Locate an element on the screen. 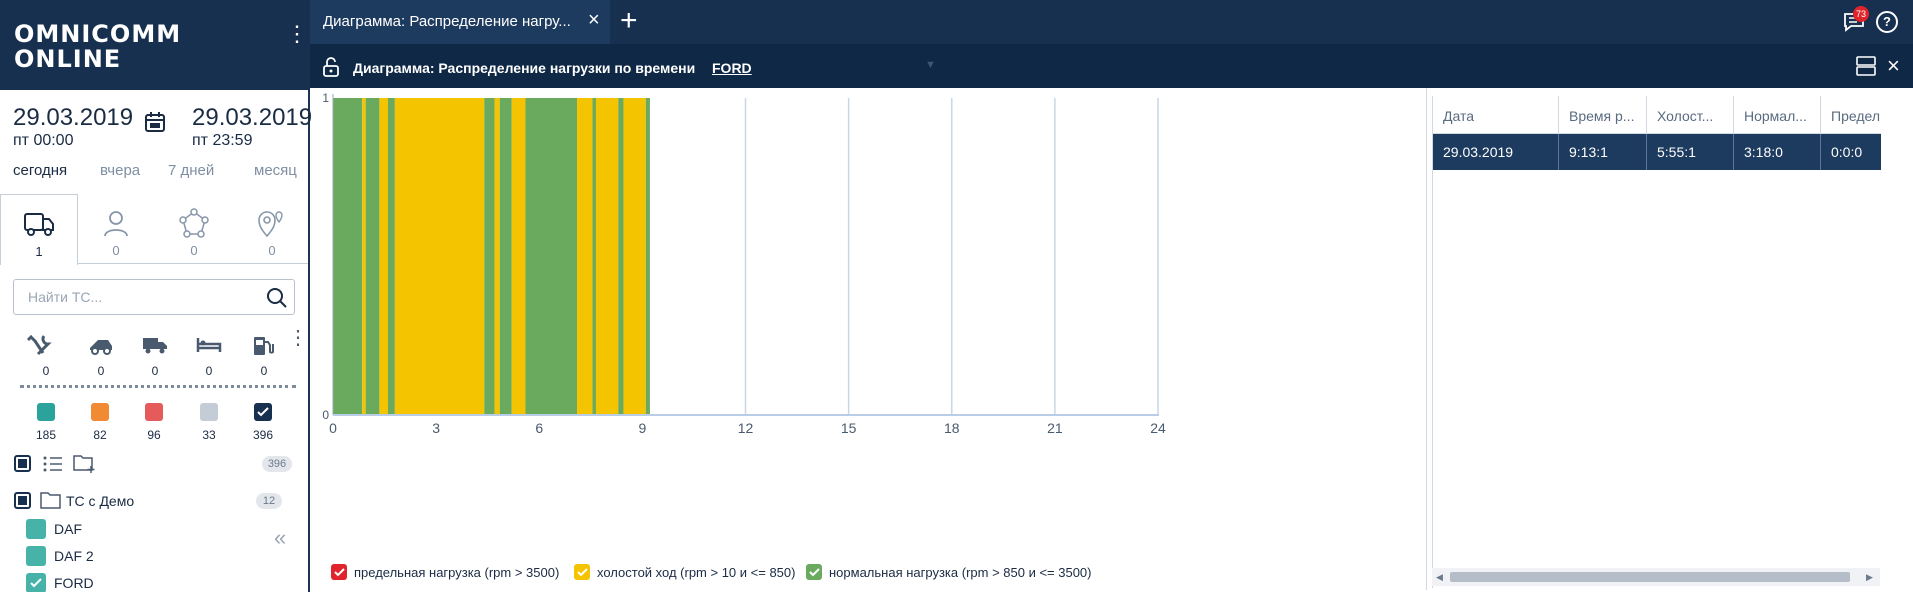 The width and height of the screenshot is (1913, 595). fuel-icon is located at coordinates (263, 348).